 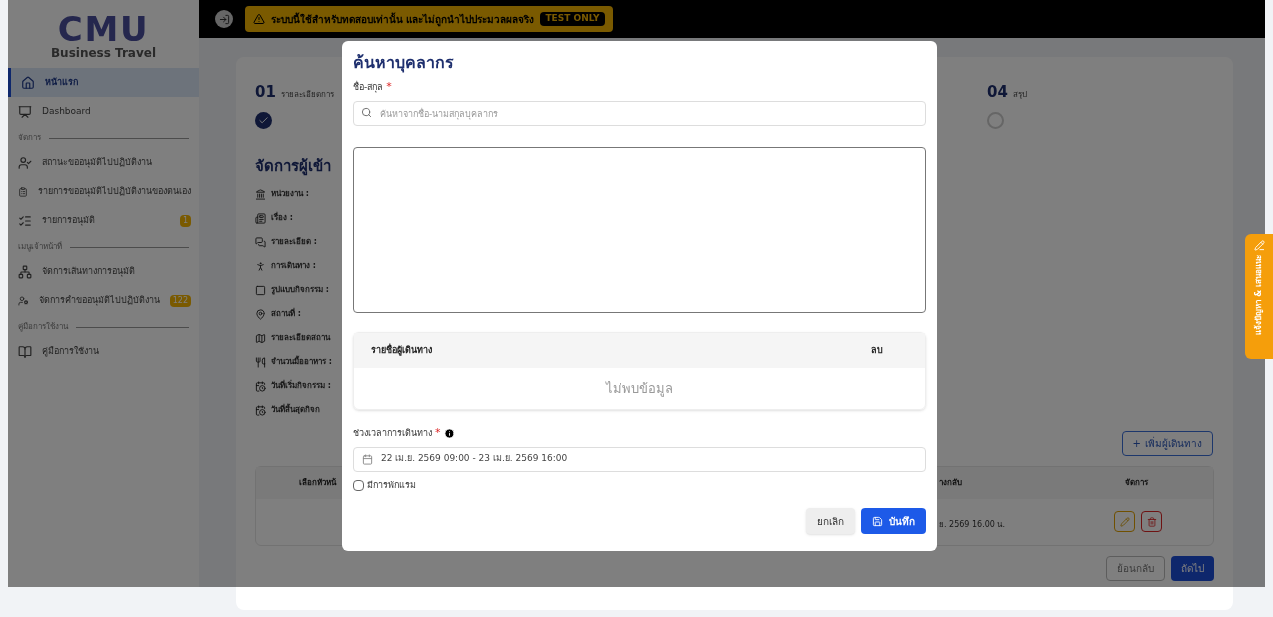 What do you see at coordinates (260, 194) in the screenshot?
I see `bank-icon` at bounding box center [260, 194].